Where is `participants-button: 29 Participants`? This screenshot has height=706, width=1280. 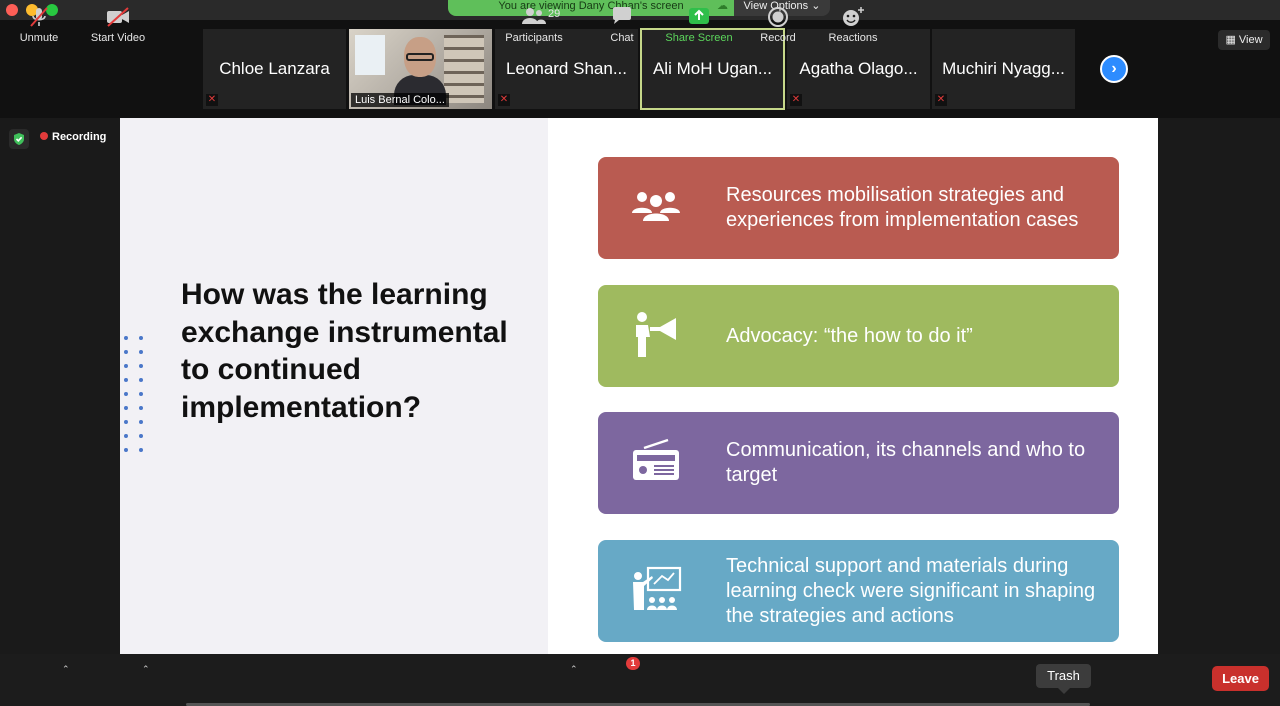
participants-button: 29 Participants is located at coordinates (534, 25).